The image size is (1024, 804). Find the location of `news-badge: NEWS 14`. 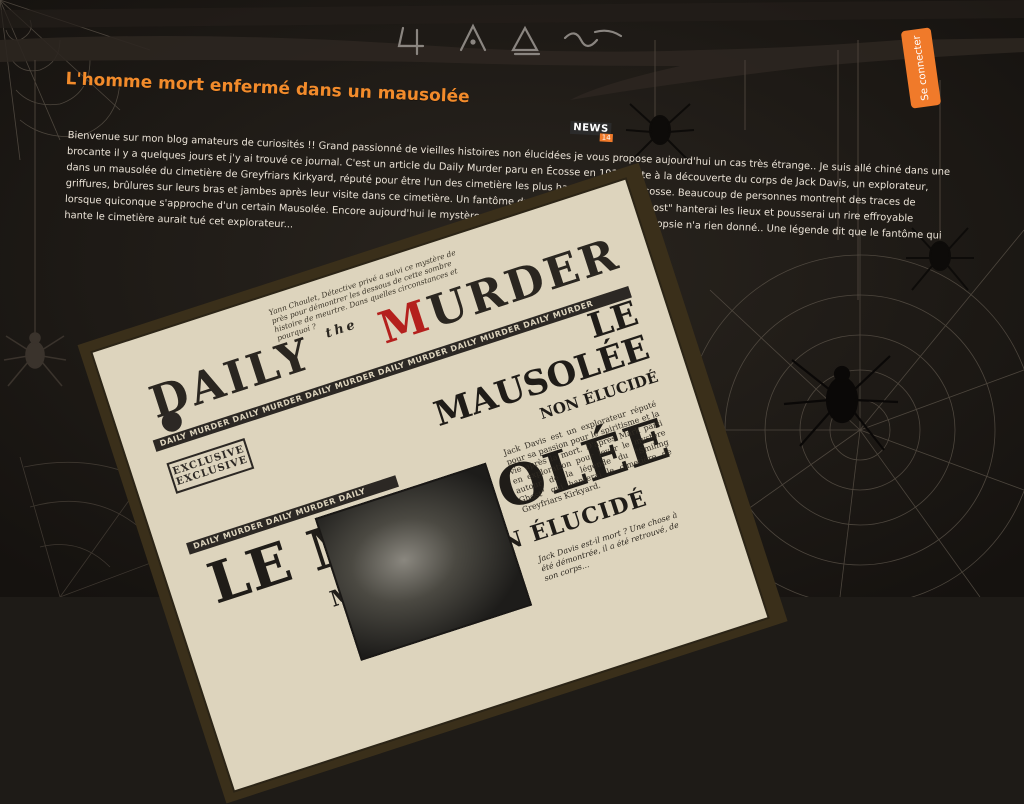

news-badge: NEWS 14 is located at coordinates (591, 132).